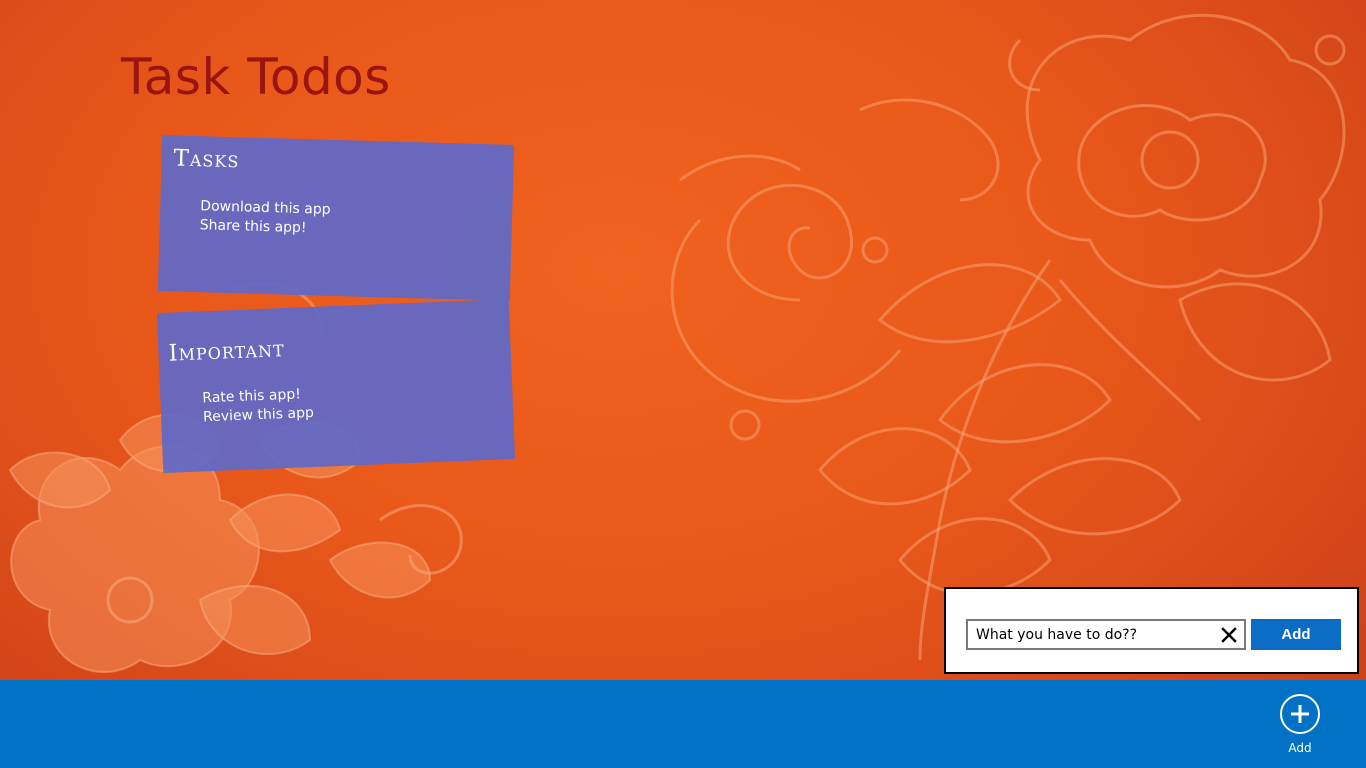 The image size is (1366, 768). I want to click on todo-input-container, so click(1106, 634).